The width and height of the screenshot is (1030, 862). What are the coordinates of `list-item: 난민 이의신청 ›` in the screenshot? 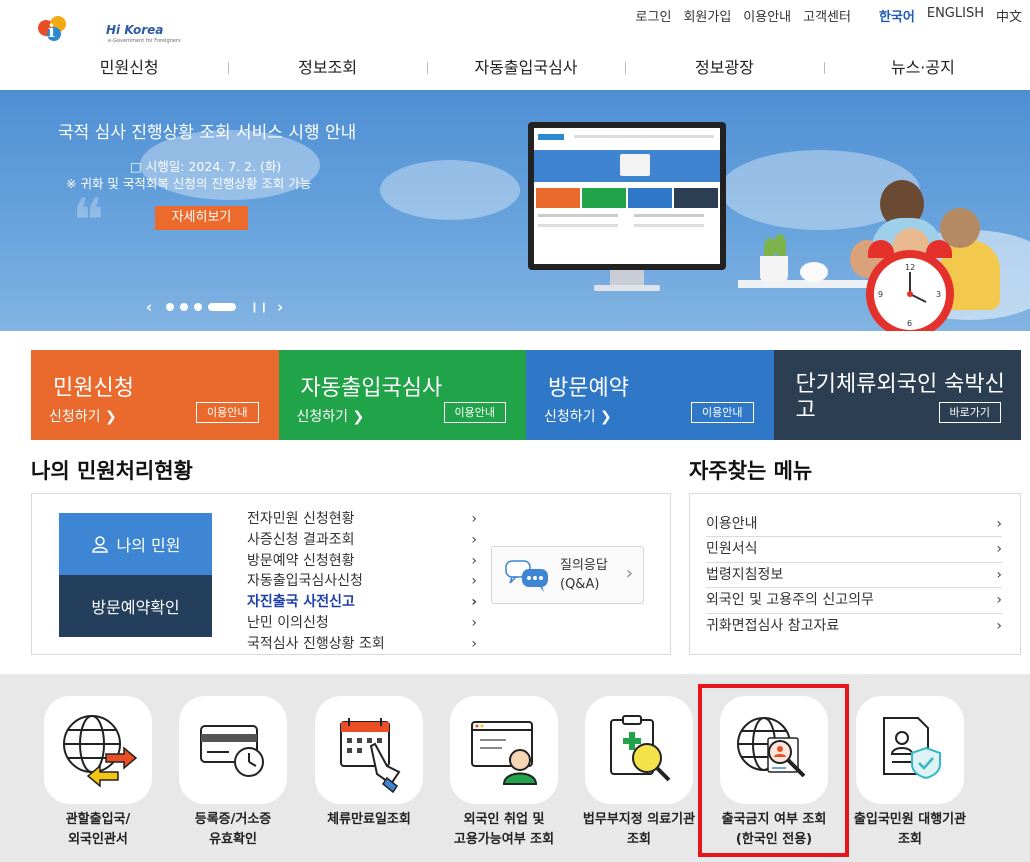 It's located at (362, 623).